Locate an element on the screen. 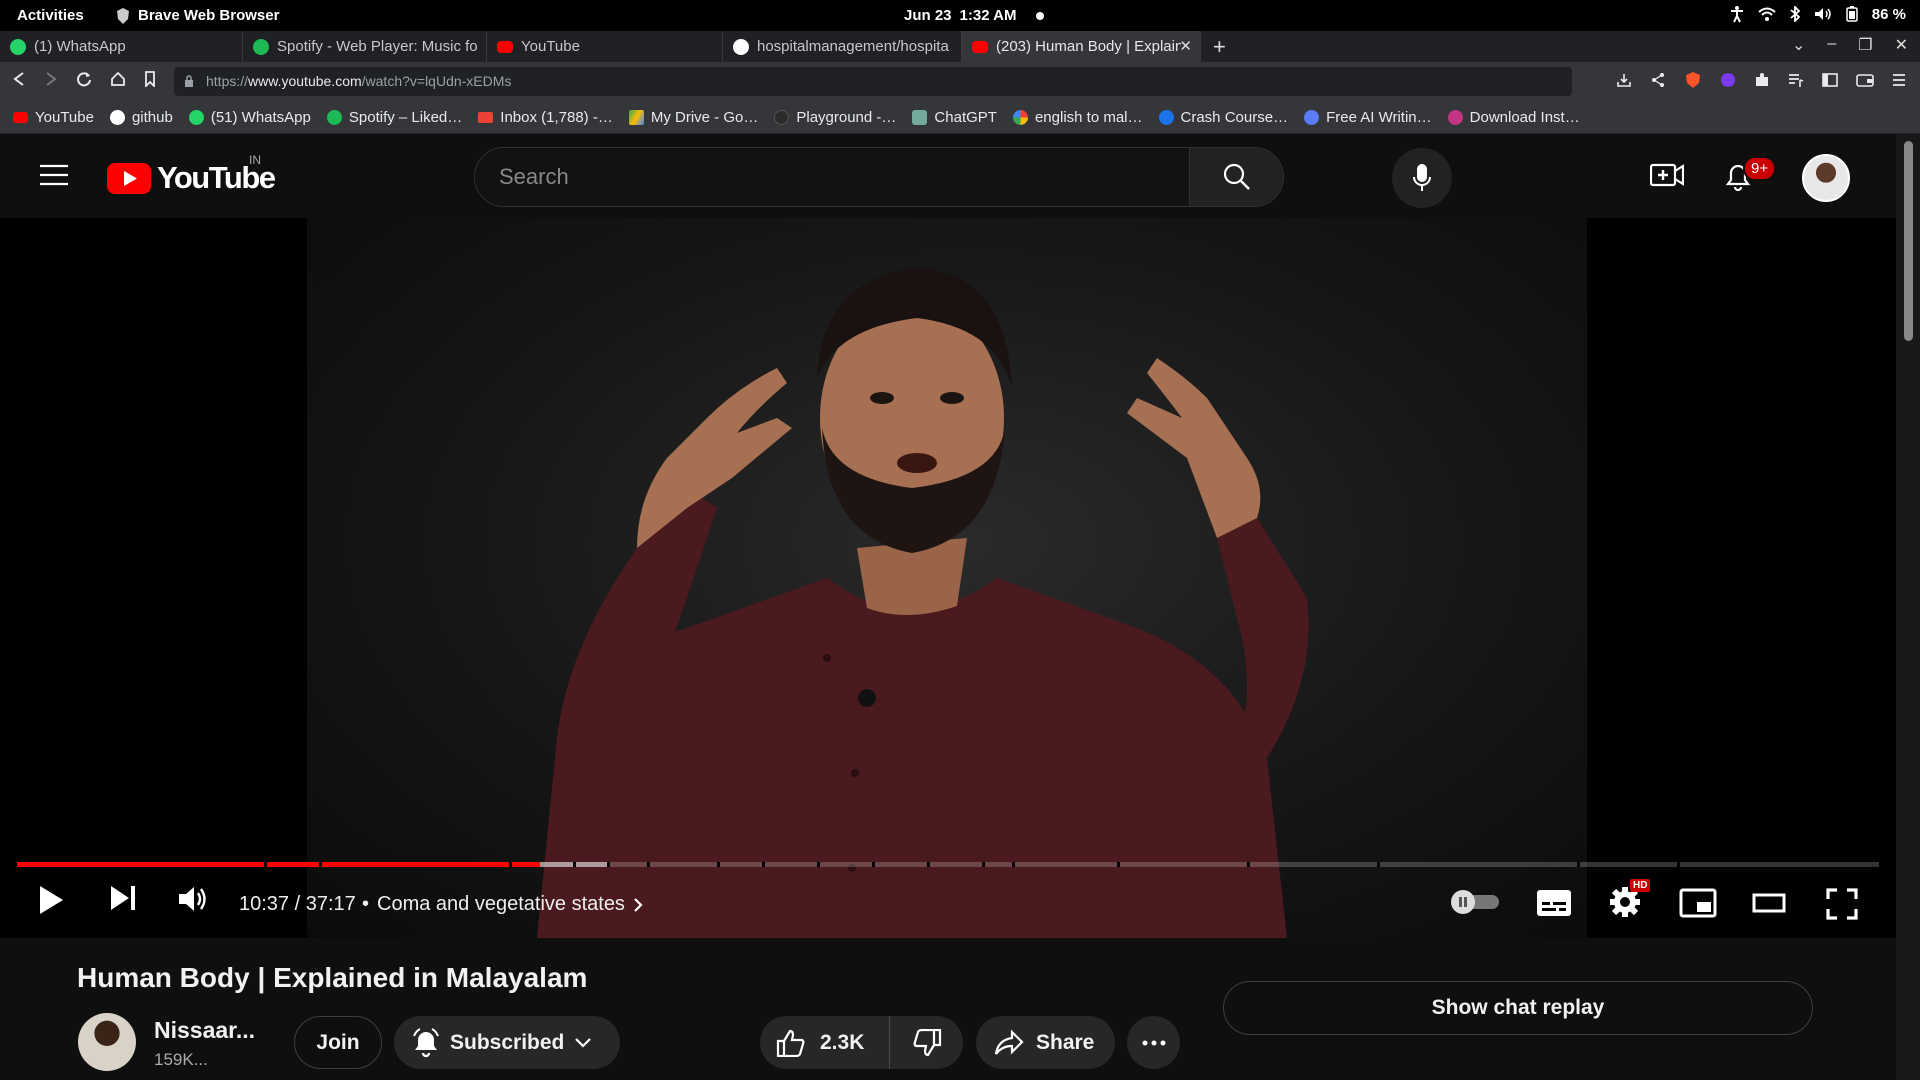 Image resolution: width=1920 pixels, height=1080 pixels. autoplay-toggle is located at coordinates (1475, 902).